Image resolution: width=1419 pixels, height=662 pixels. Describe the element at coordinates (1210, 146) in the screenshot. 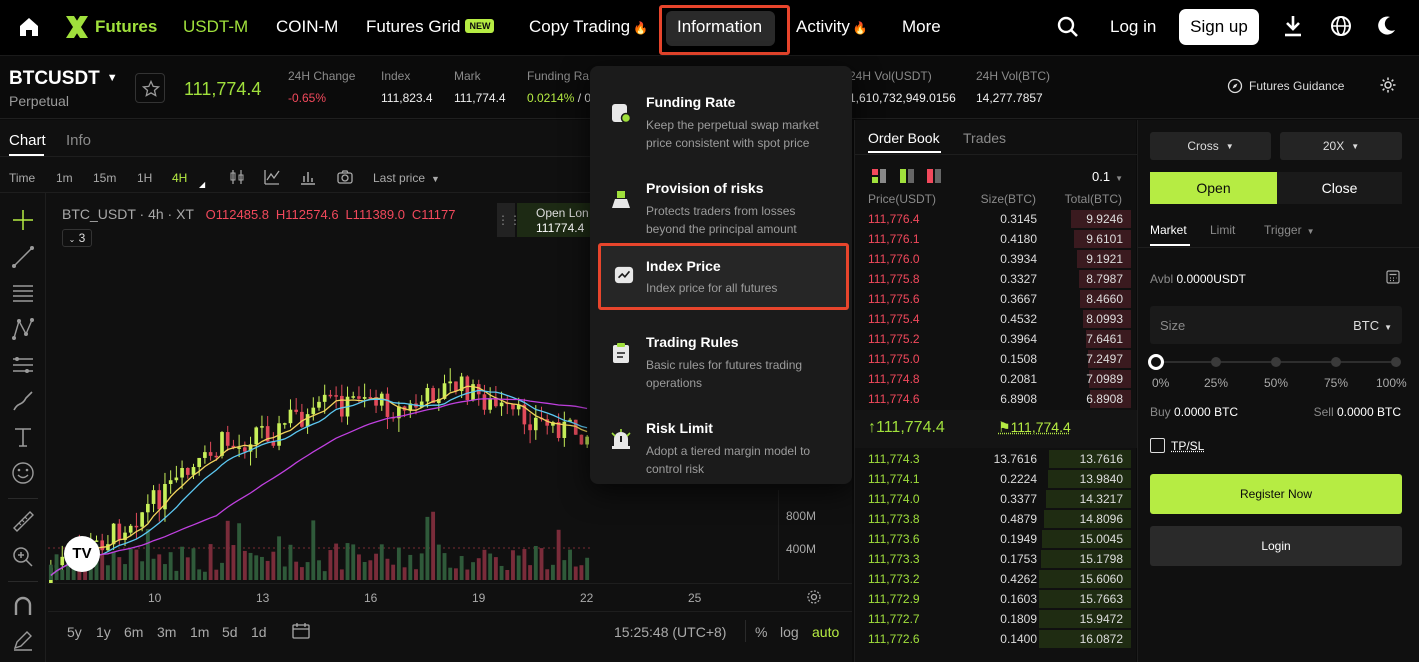

I see `margin-mode-select: Cross ▼` at that location.